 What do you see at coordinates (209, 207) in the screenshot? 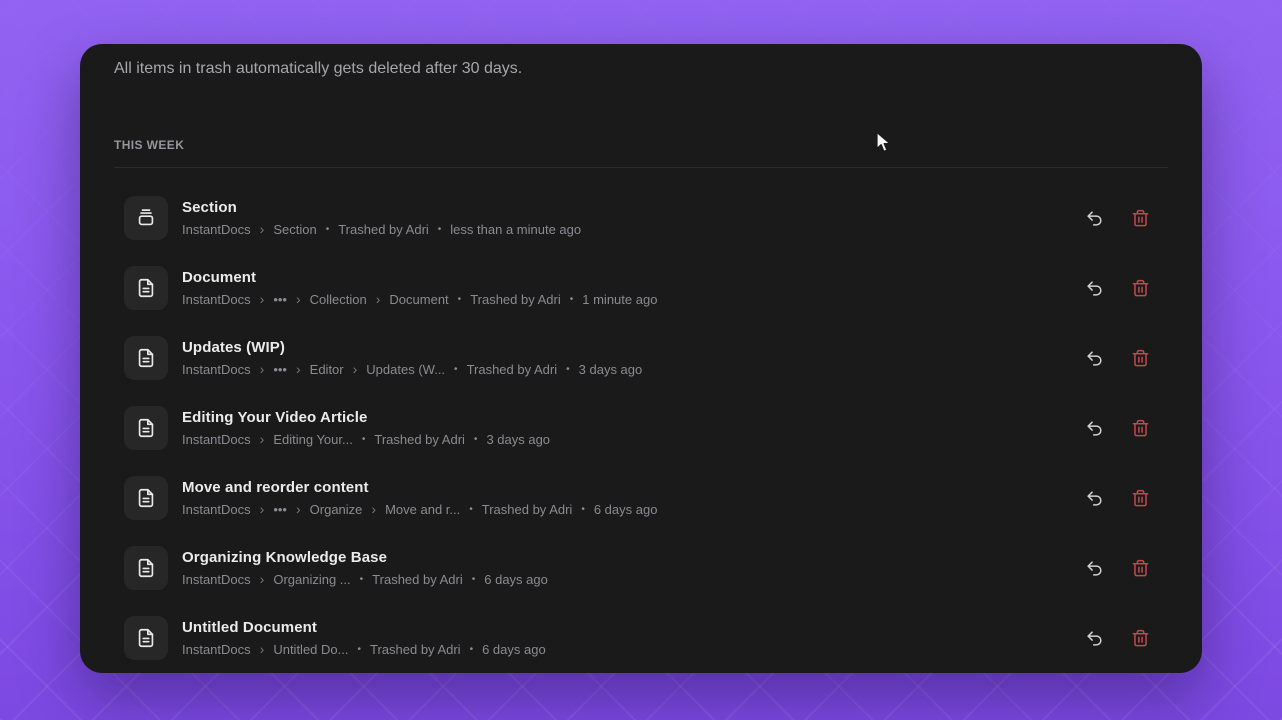
I see `item-title: Section` at bounding box center [209, 207].